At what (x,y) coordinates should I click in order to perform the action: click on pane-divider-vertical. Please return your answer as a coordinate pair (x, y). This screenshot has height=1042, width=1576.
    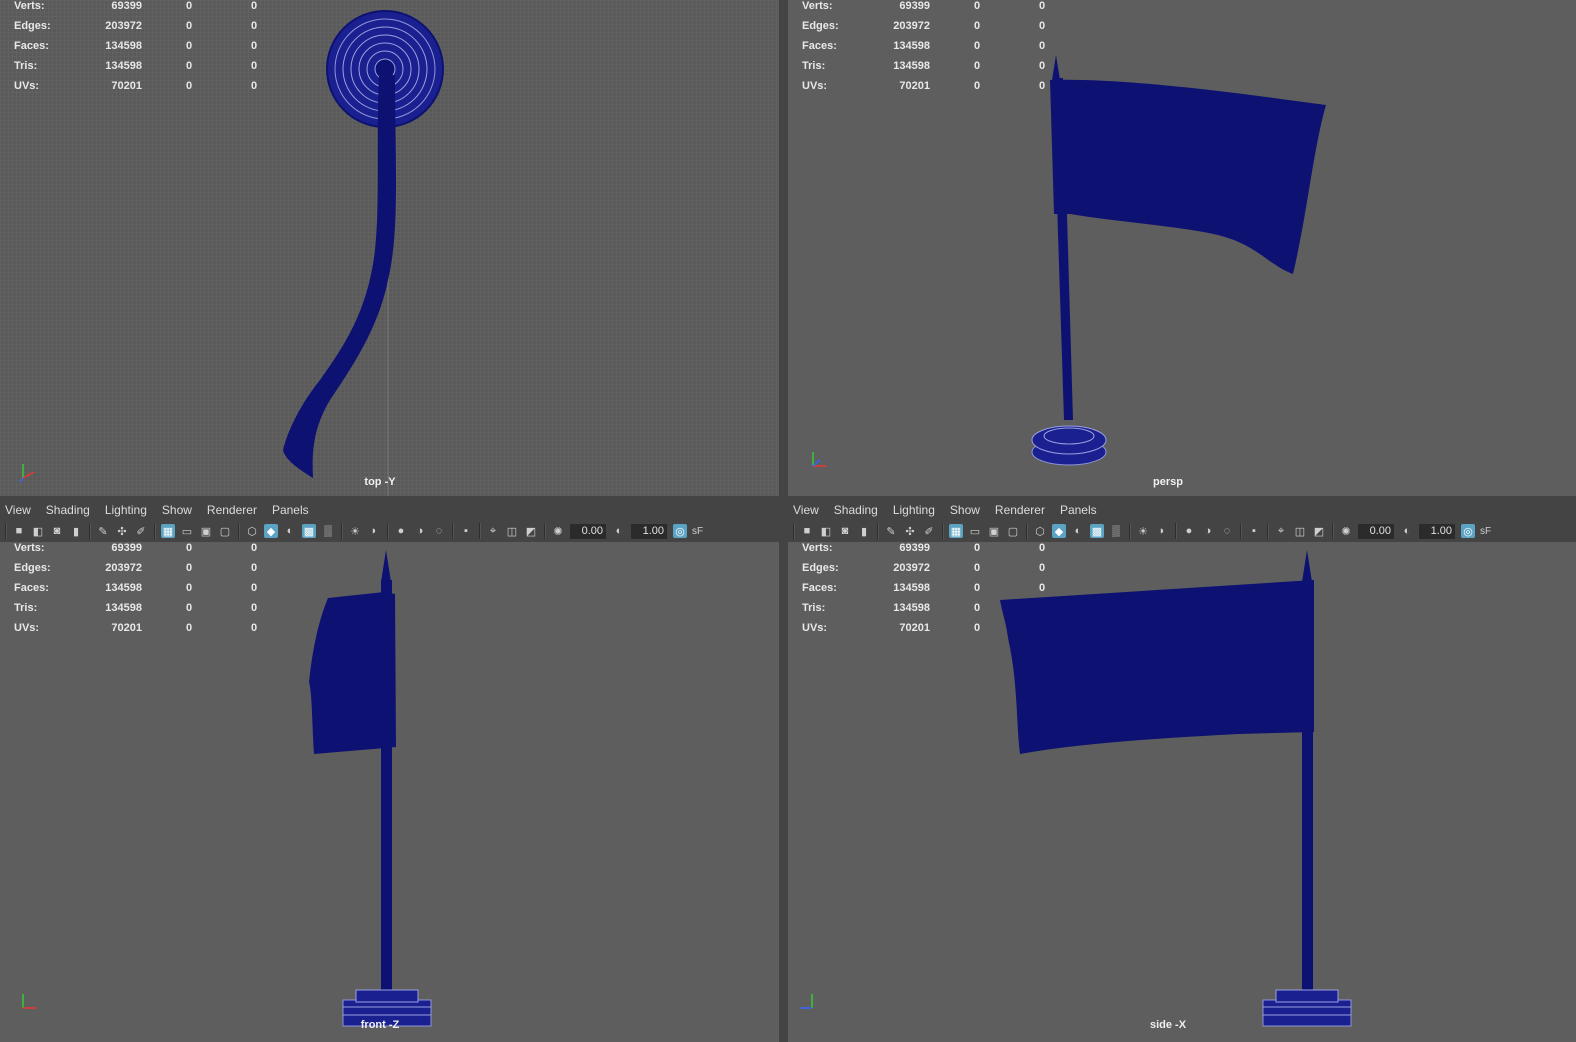
    Looking at the image, I should click on (783, 521).